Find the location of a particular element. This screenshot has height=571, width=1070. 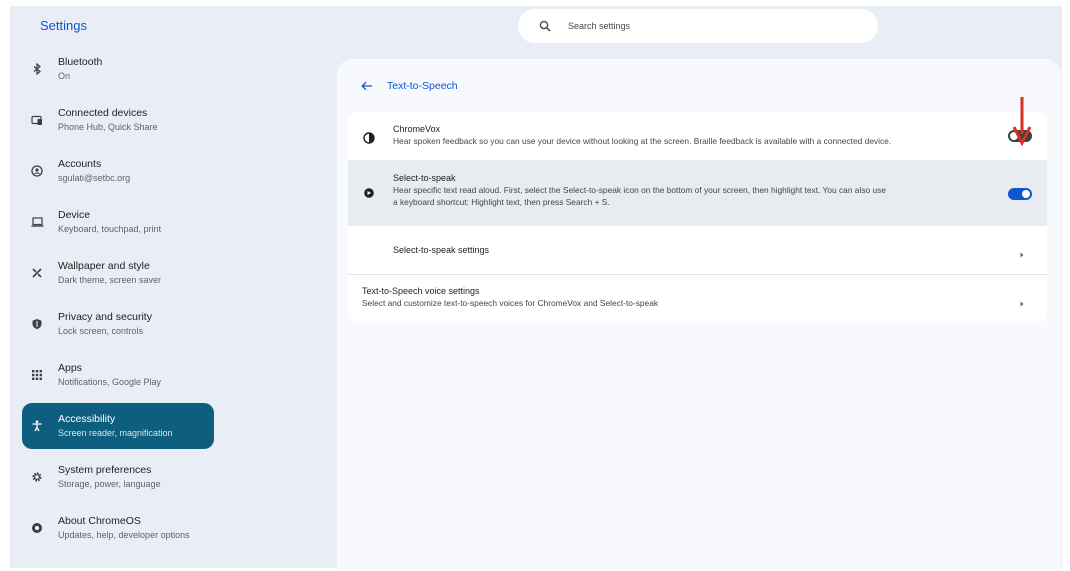

sidebar-item-device: Device Keyboard, touchpad, print is located at coordinates (118, 222).